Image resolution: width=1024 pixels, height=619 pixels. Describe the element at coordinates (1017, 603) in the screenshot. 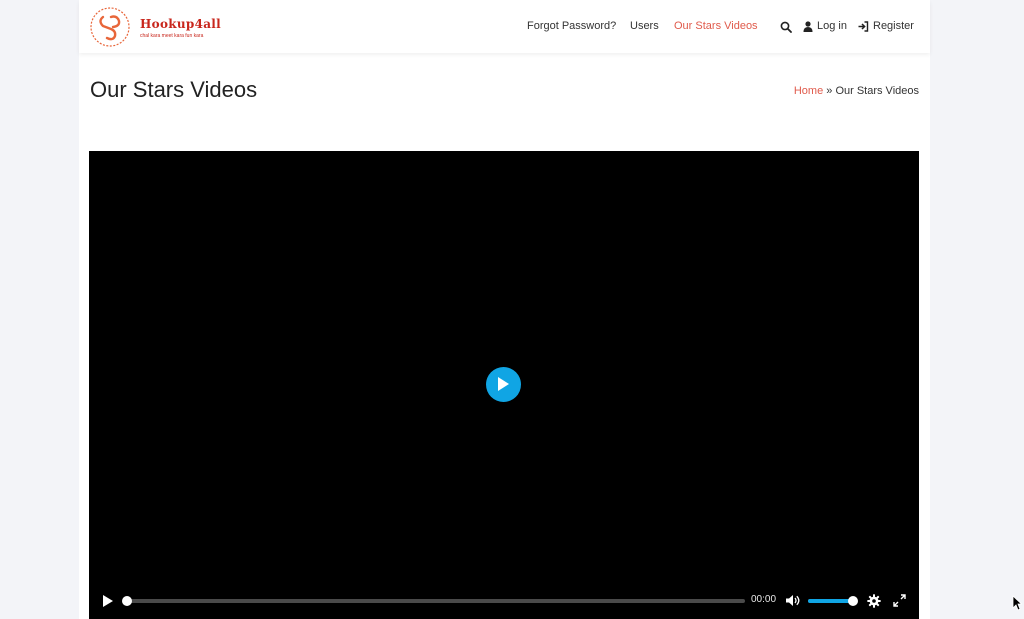

I see `mouse-cursor-icon` at that location.